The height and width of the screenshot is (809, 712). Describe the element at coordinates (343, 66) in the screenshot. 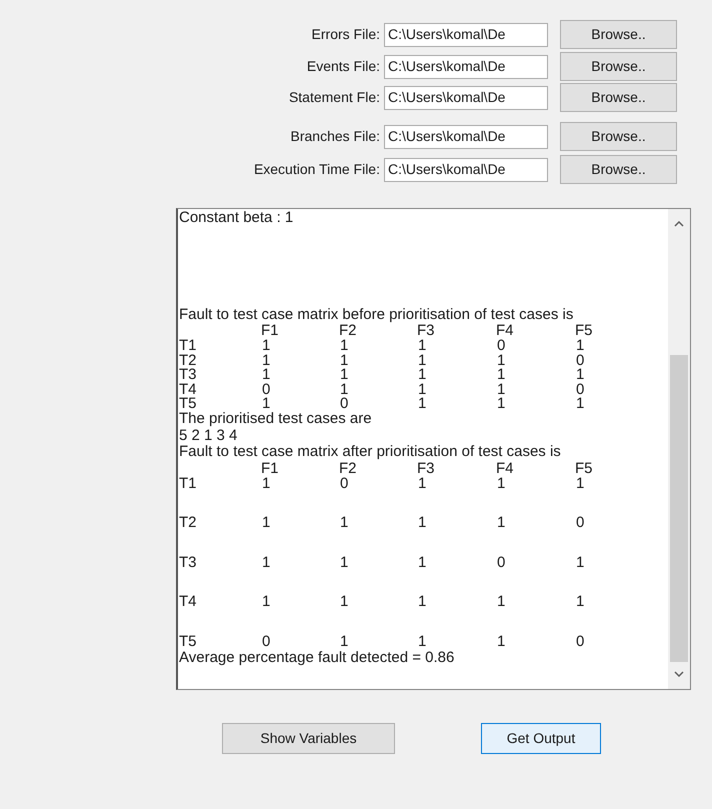

I see `field-label: Events File:` at that location.